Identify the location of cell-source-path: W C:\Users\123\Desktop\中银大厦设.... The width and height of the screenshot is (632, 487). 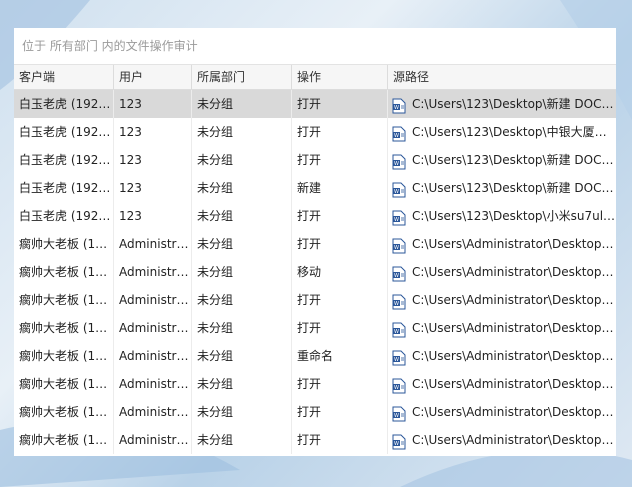
(502, 132).